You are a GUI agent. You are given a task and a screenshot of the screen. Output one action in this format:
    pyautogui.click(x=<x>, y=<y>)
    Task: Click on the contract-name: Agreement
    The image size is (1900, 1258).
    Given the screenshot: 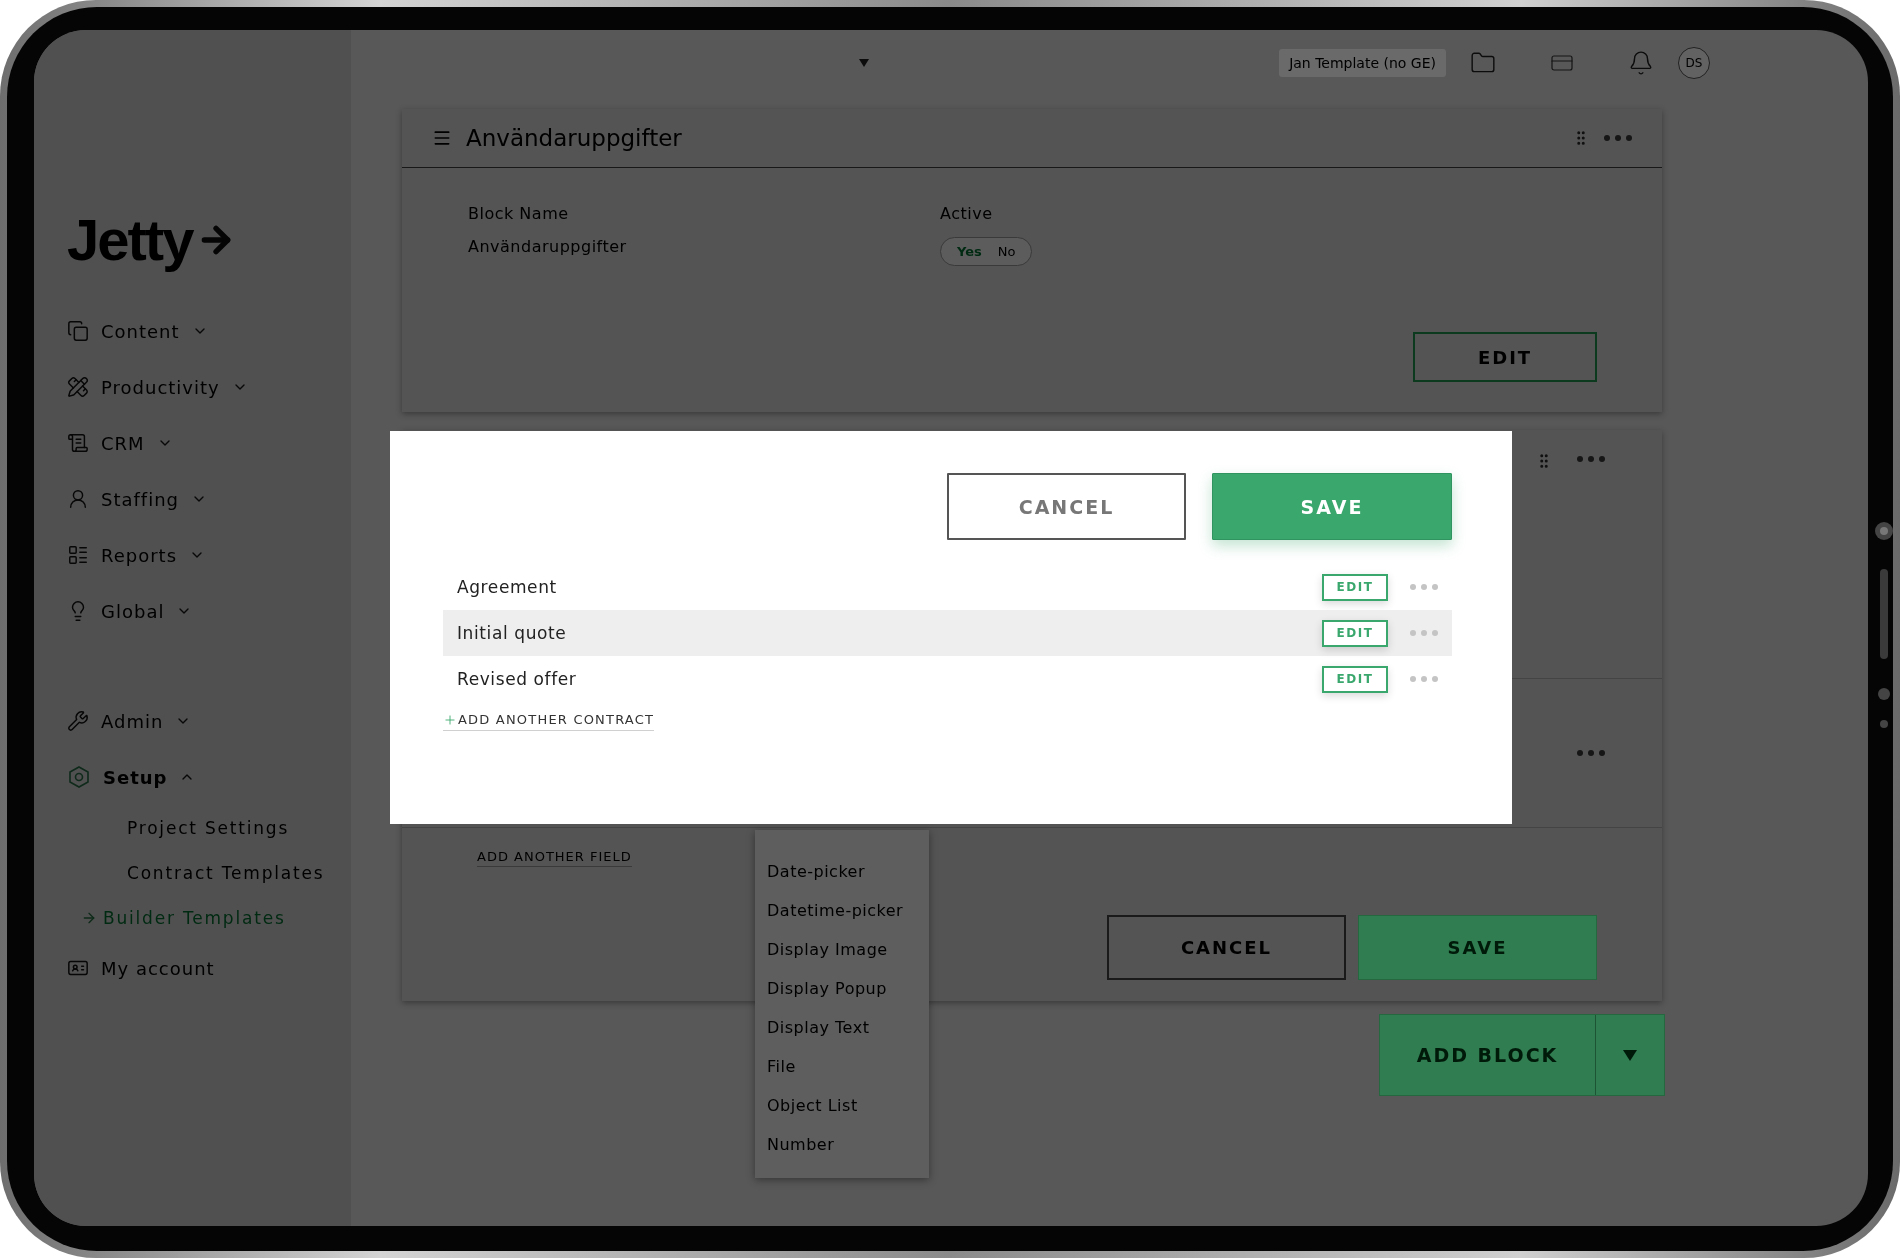 What is the action you would take?
    pyautogui.click(x=507, y=587)
    